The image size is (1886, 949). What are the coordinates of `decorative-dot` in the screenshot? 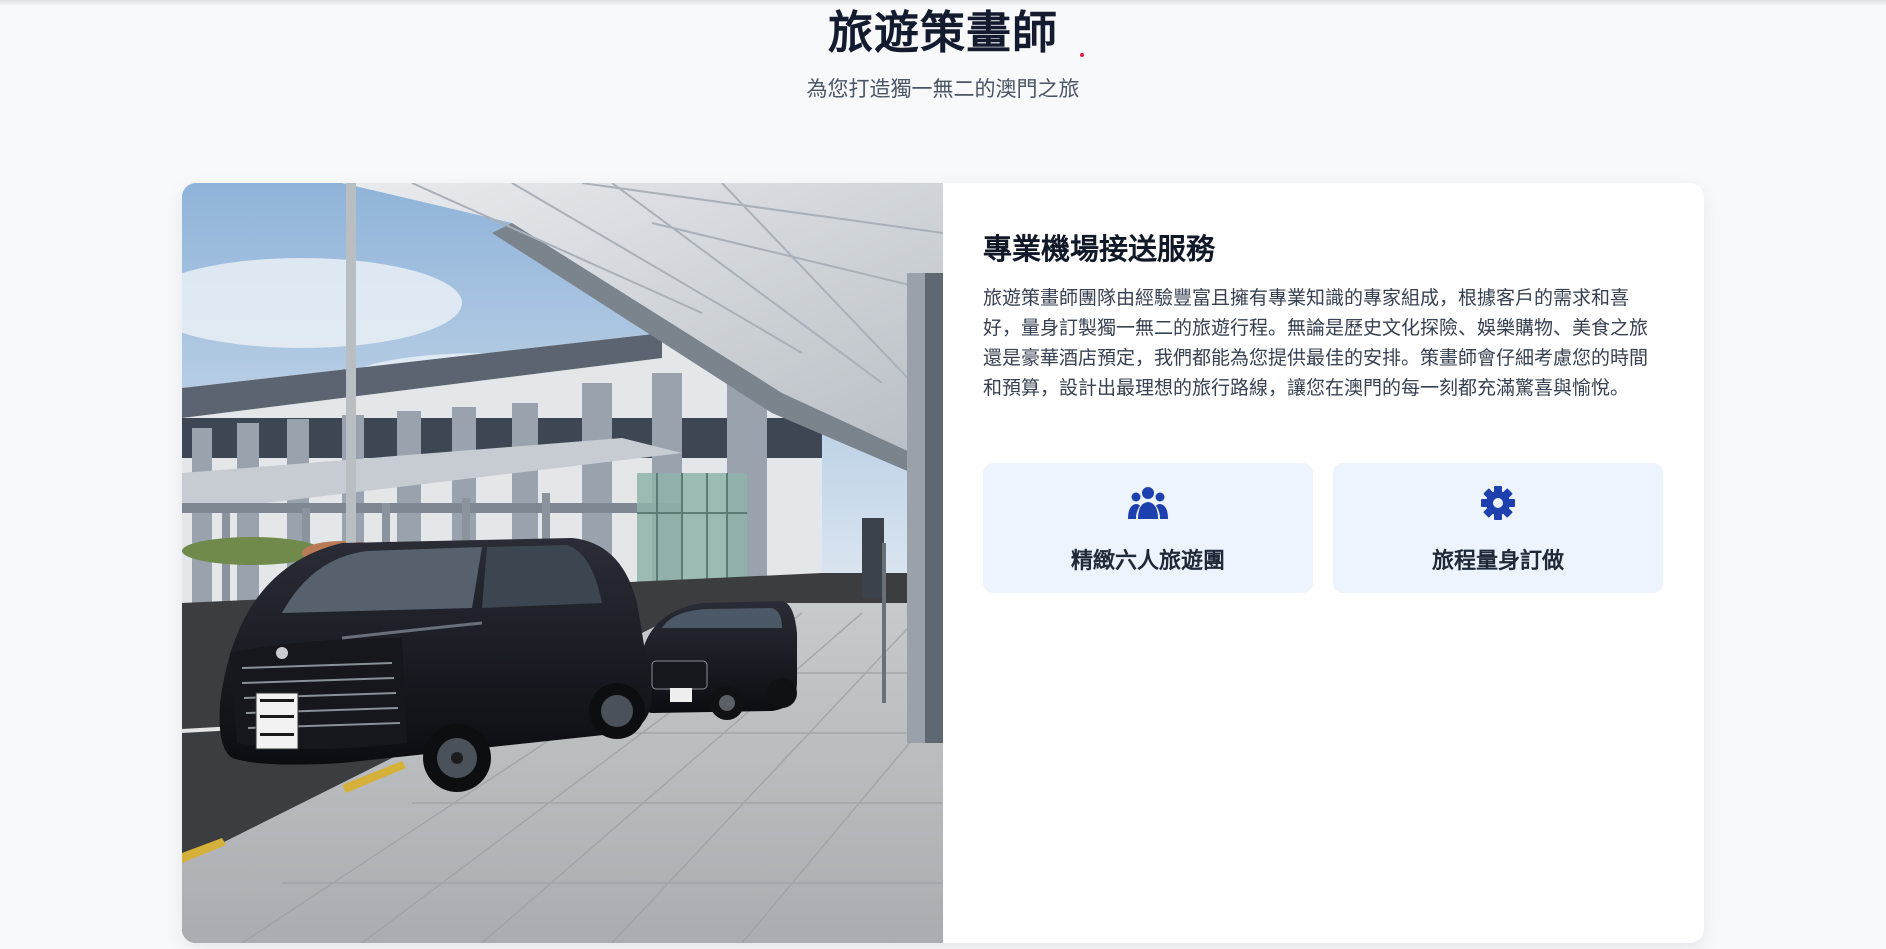 It's located at (1082, 55).